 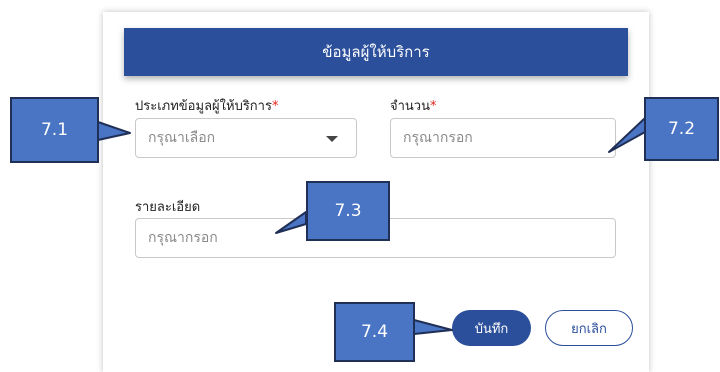 I want to click on callout-7-2: 7.2, so click(x=681, y=129).